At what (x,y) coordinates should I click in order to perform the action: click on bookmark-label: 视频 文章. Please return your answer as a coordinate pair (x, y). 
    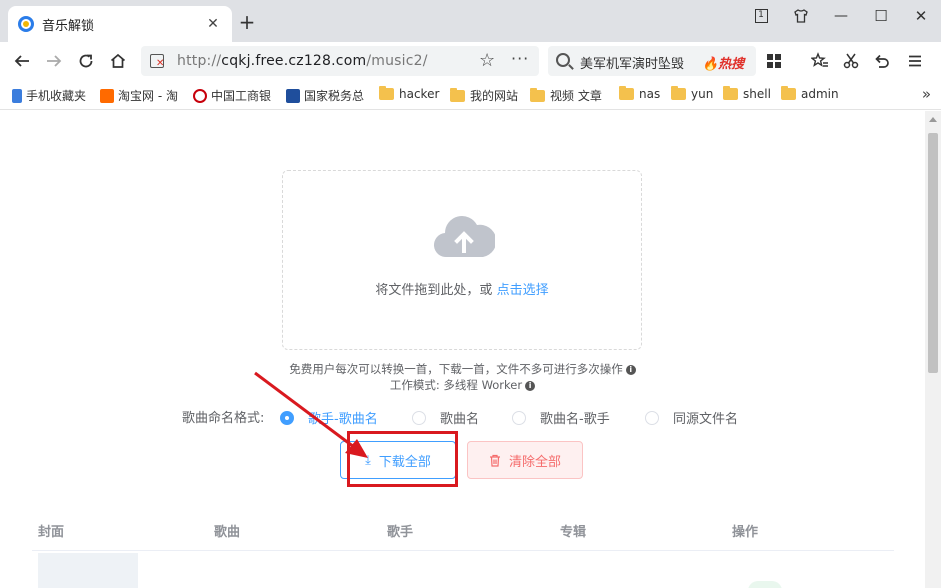
    Looking at the image, I should click on (576, 96).